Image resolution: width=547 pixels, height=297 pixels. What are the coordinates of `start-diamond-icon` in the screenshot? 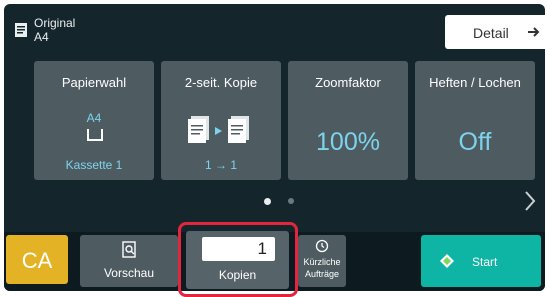 It's located at (447, 261).